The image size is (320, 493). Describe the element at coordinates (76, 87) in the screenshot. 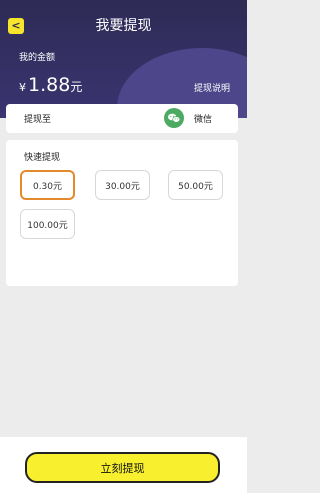

I see `balance-unit: 元` at that location.